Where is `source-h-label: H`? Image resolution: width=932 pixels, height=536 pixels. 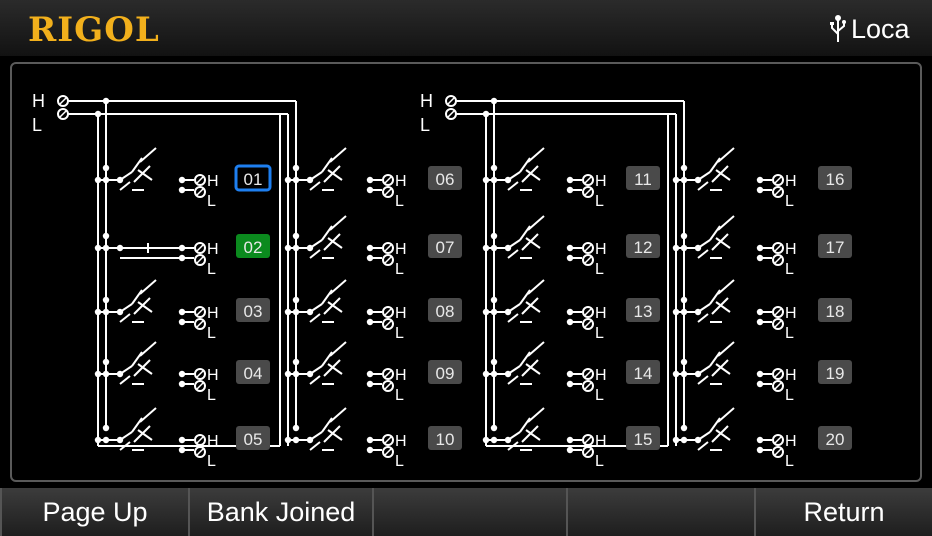
source-h-label: H is located at coordinates (426, 101).